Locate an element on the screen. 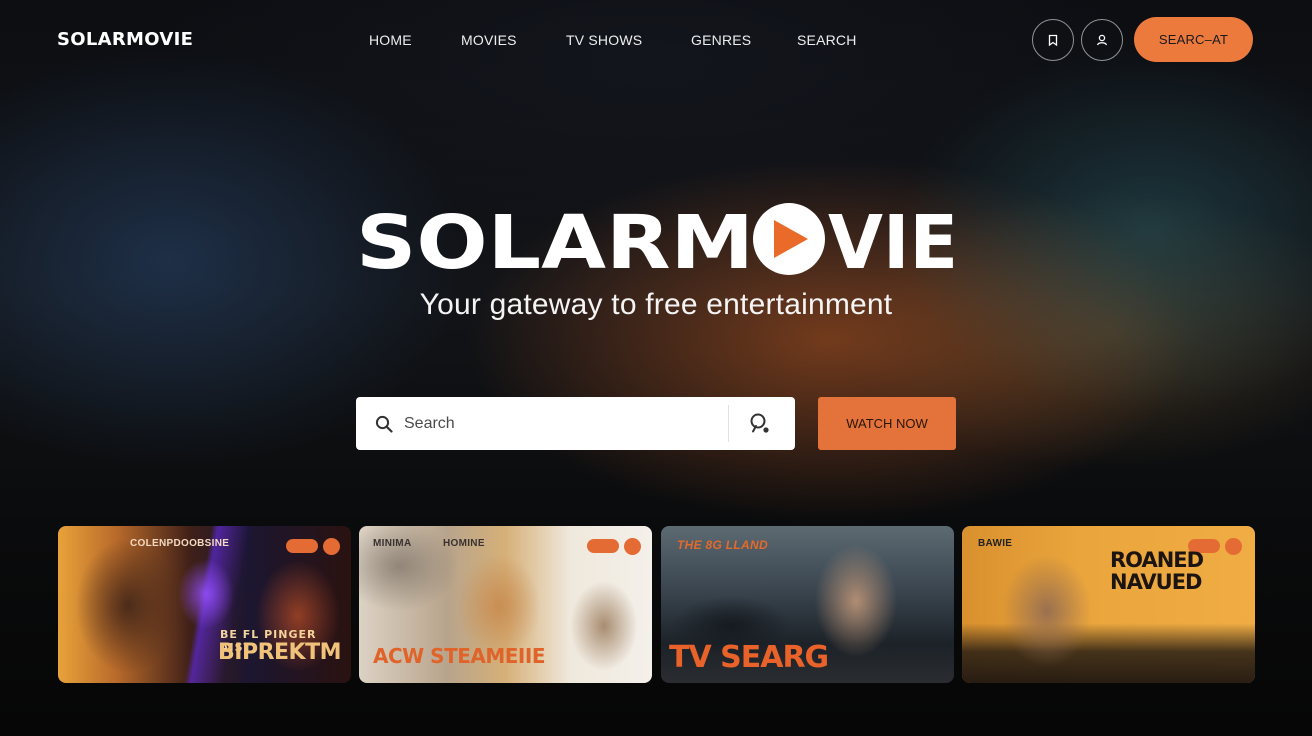 The width and height of the screenshot is (1312, 736). movie-card-2: MINIMA HOMINE ACW STEAMEIIE is located at coordinates (505, 604).